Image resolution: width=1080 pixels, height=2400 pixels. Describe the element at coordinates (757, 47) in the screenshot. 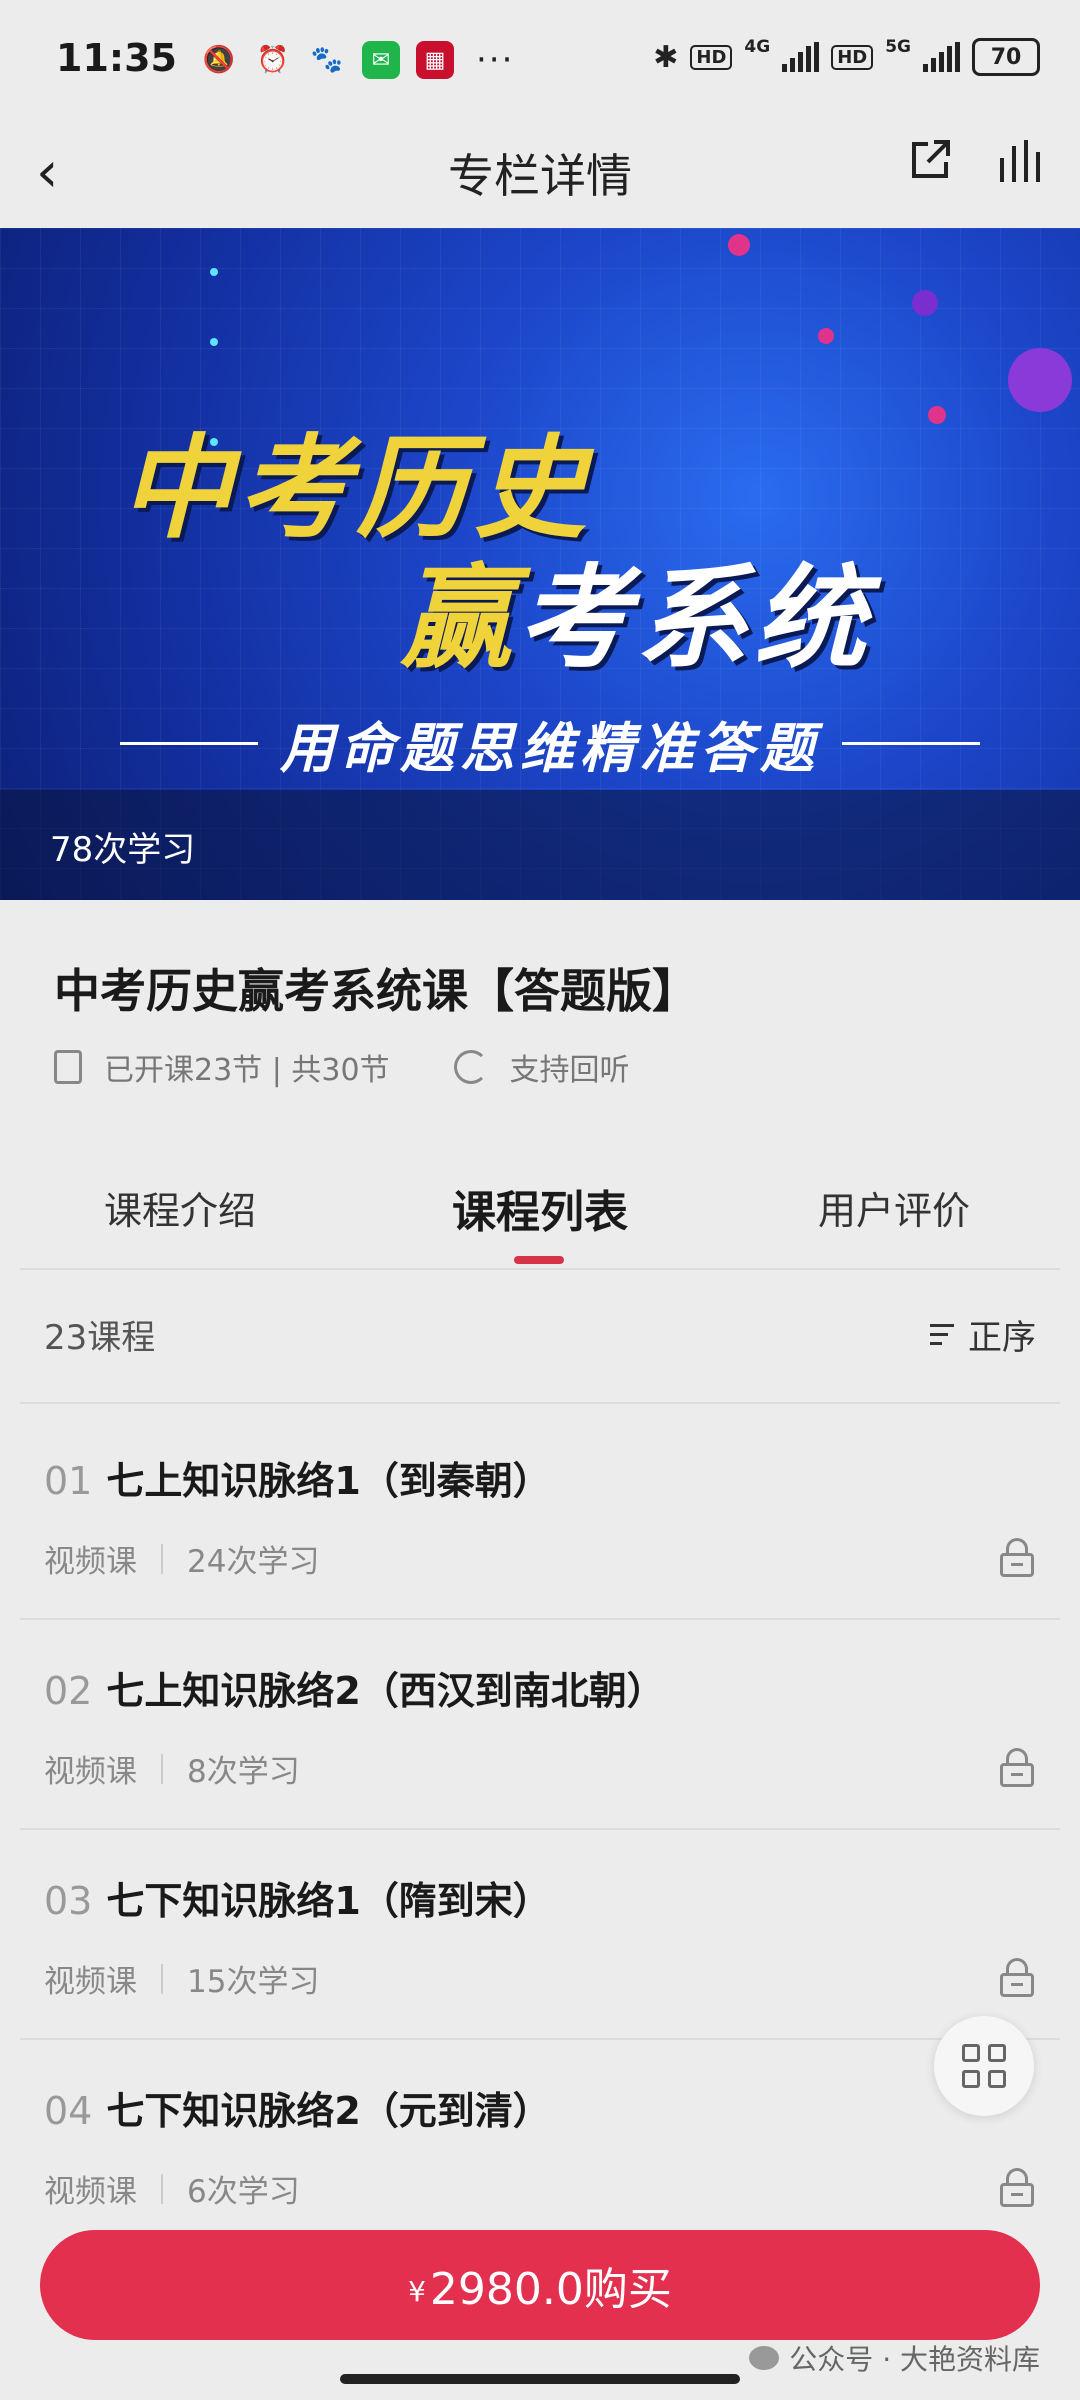

I see `network-label-1: 4G` at that location.